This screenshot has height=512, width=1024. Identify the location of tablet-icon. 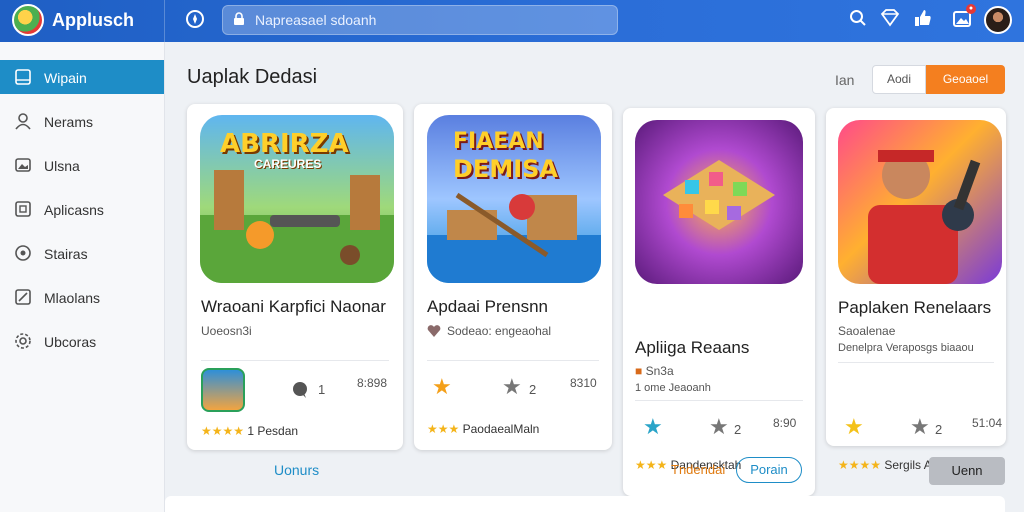
(23, 77).